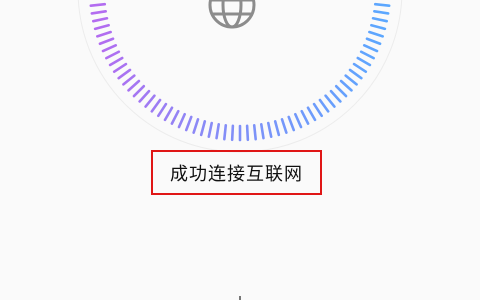  Describe the element at coordinates (232, 14) in the screenshot. I see `globe-icon` at that location.